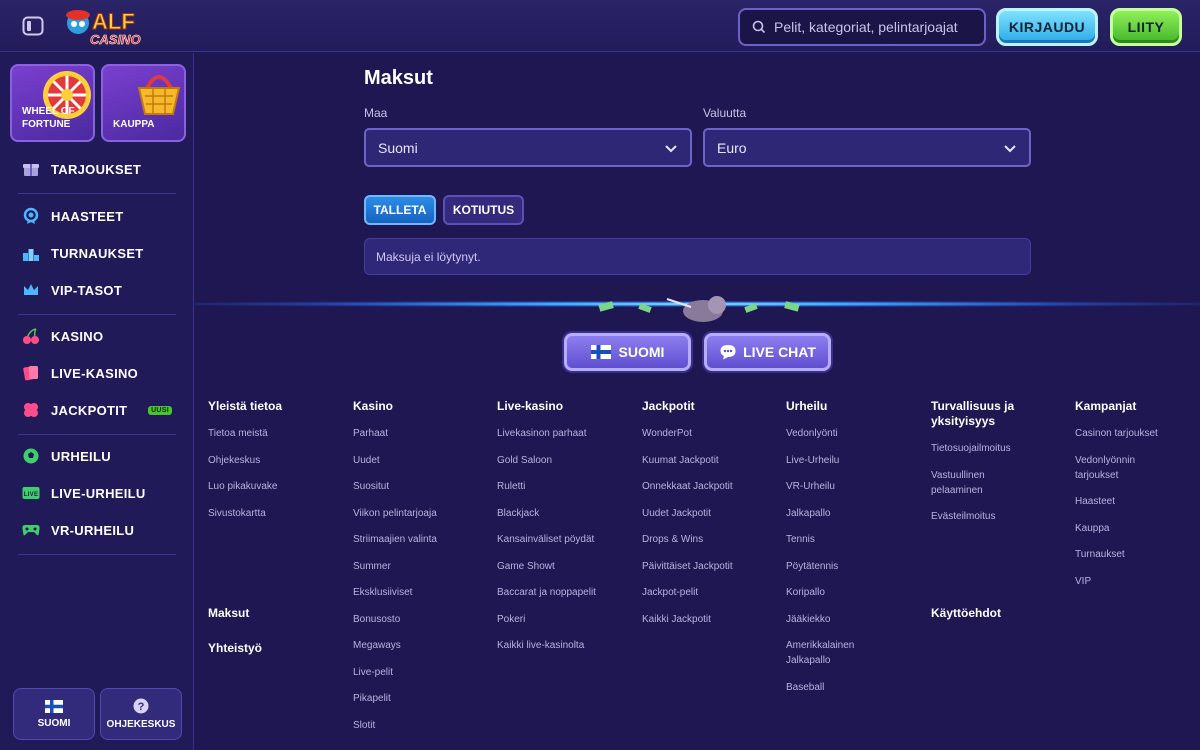 The height and width of the screenshot is (750, 1200). Describe the element at coordinates (1146, 27) in the screenshot. I see `join-button: LIITY` at that location.